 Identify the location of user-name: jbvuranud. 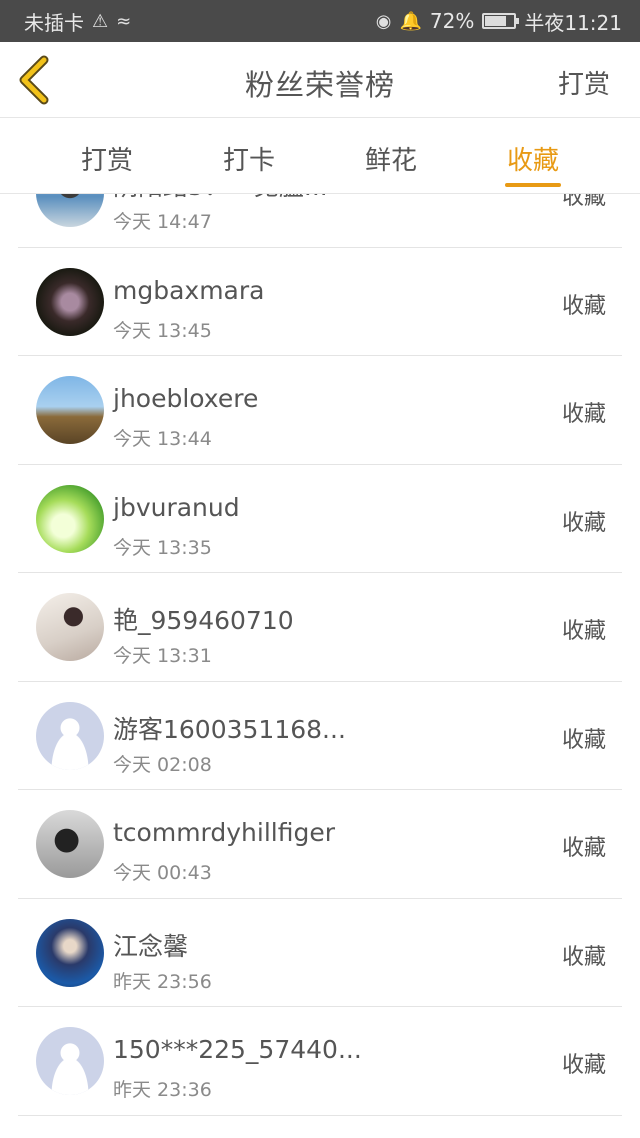
(176, 507).